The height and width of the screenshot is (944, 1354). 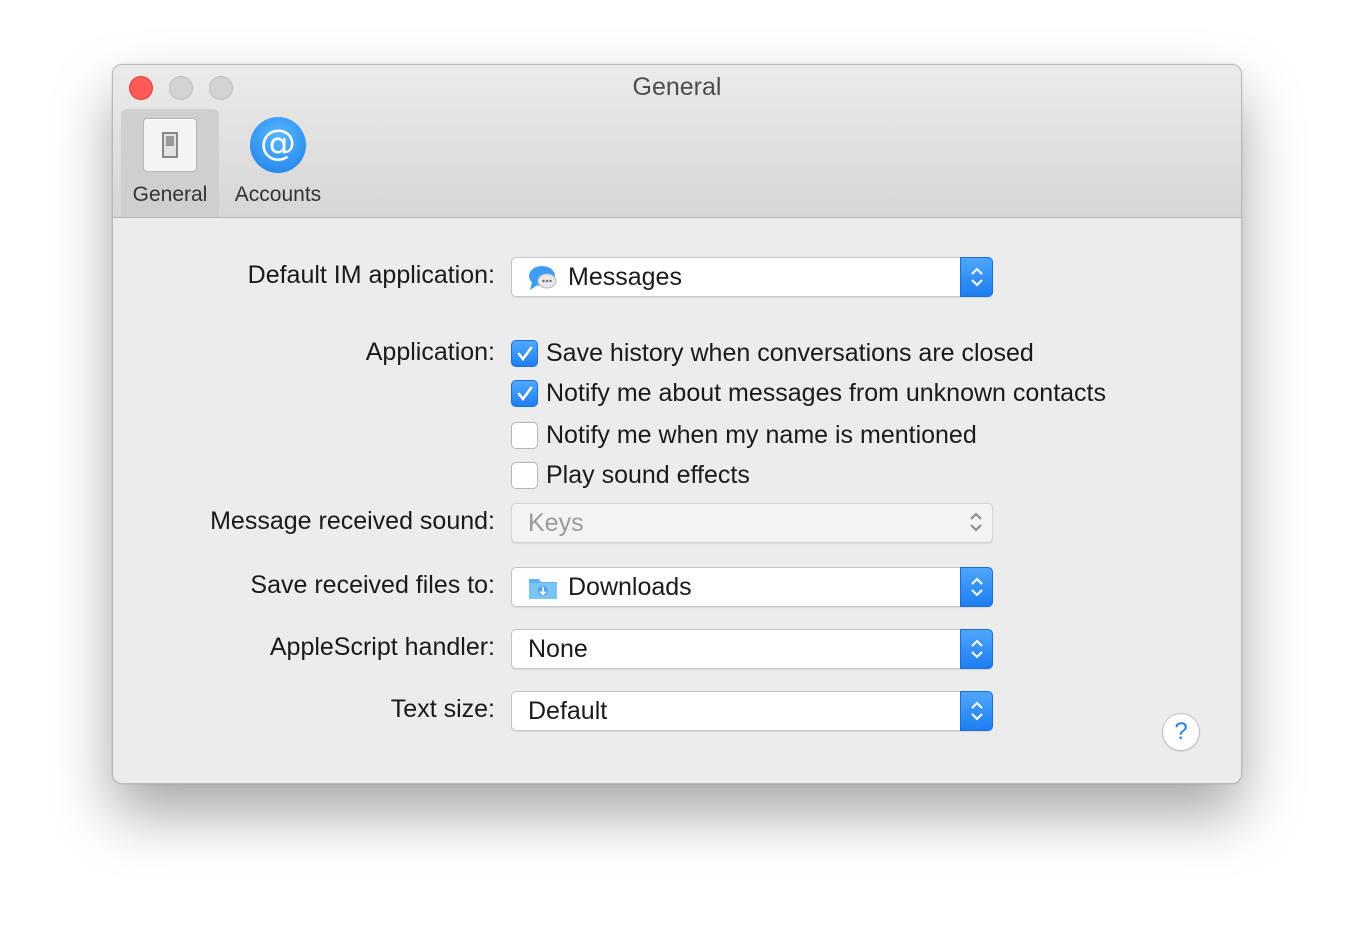 I want to click on application-label: Application:, so click(x=430, y=352).